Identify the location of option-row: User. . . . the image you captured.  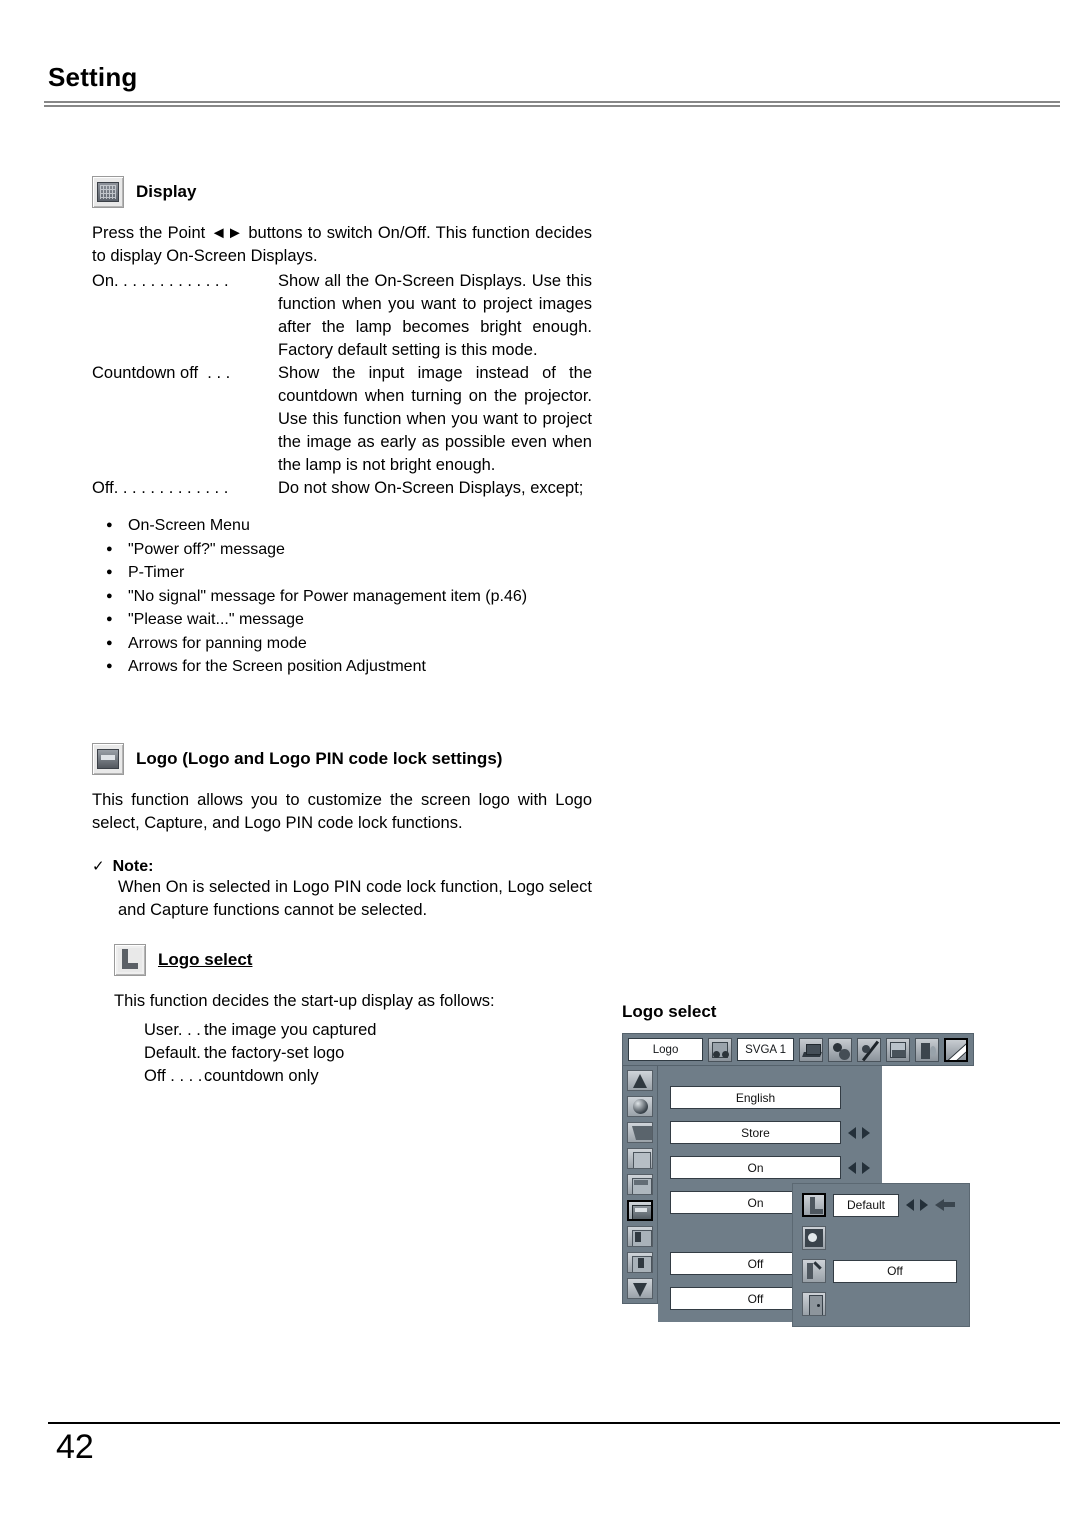
(342, 1030).